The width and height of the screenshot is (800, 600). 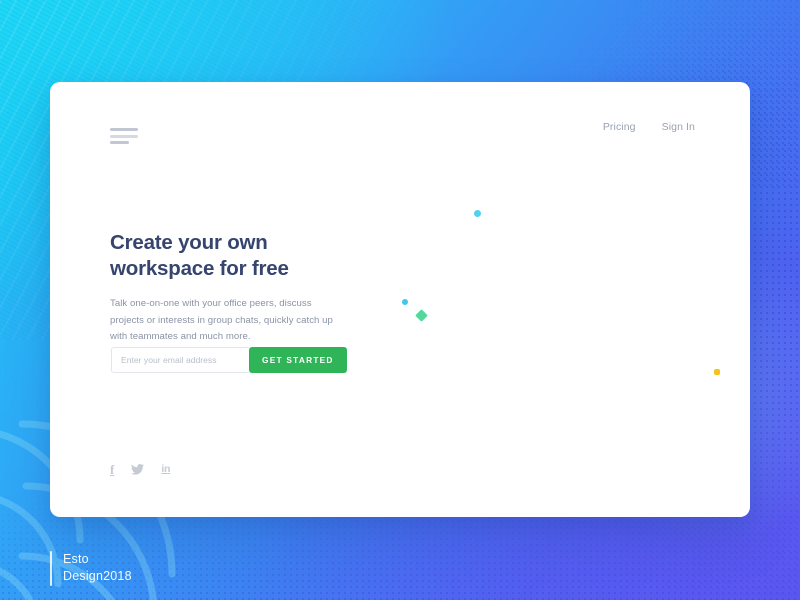 I want to click on top-navigation: Pricing Sign In, so click(x=649, y=127).